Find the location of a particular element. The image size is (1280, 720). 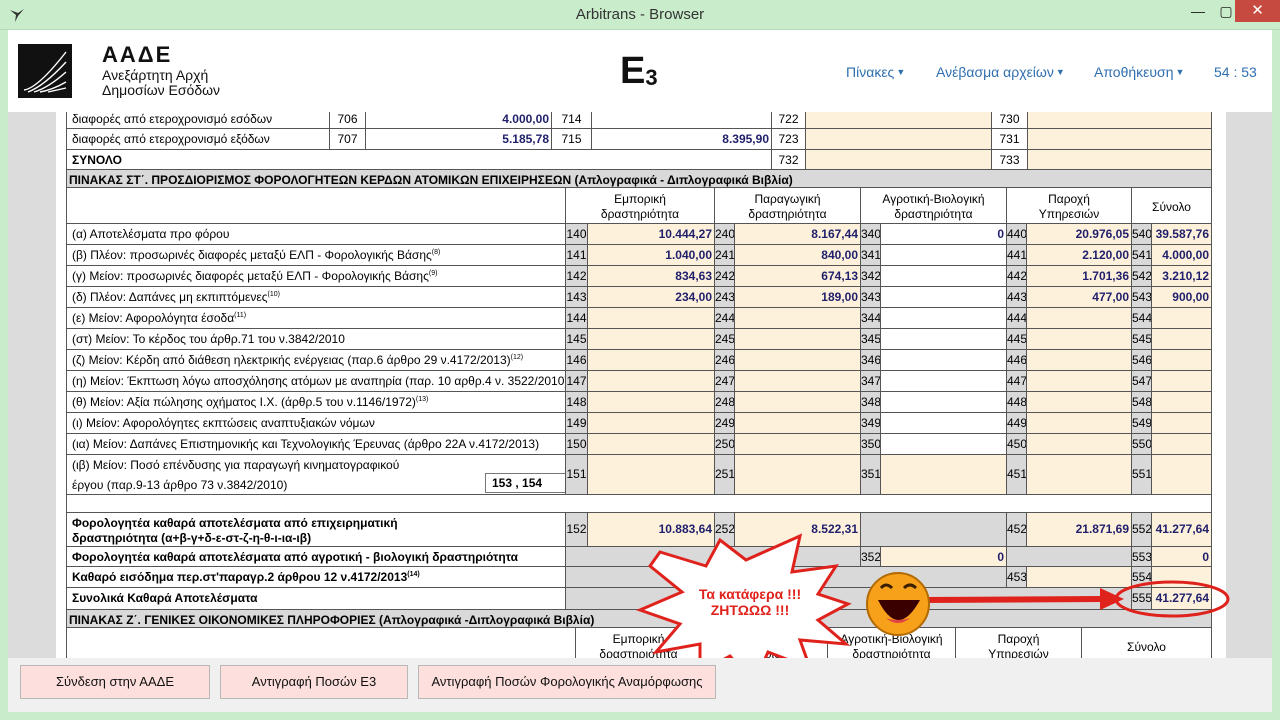

amount-input: 8.167,44 is located at coordinates (798, 234).